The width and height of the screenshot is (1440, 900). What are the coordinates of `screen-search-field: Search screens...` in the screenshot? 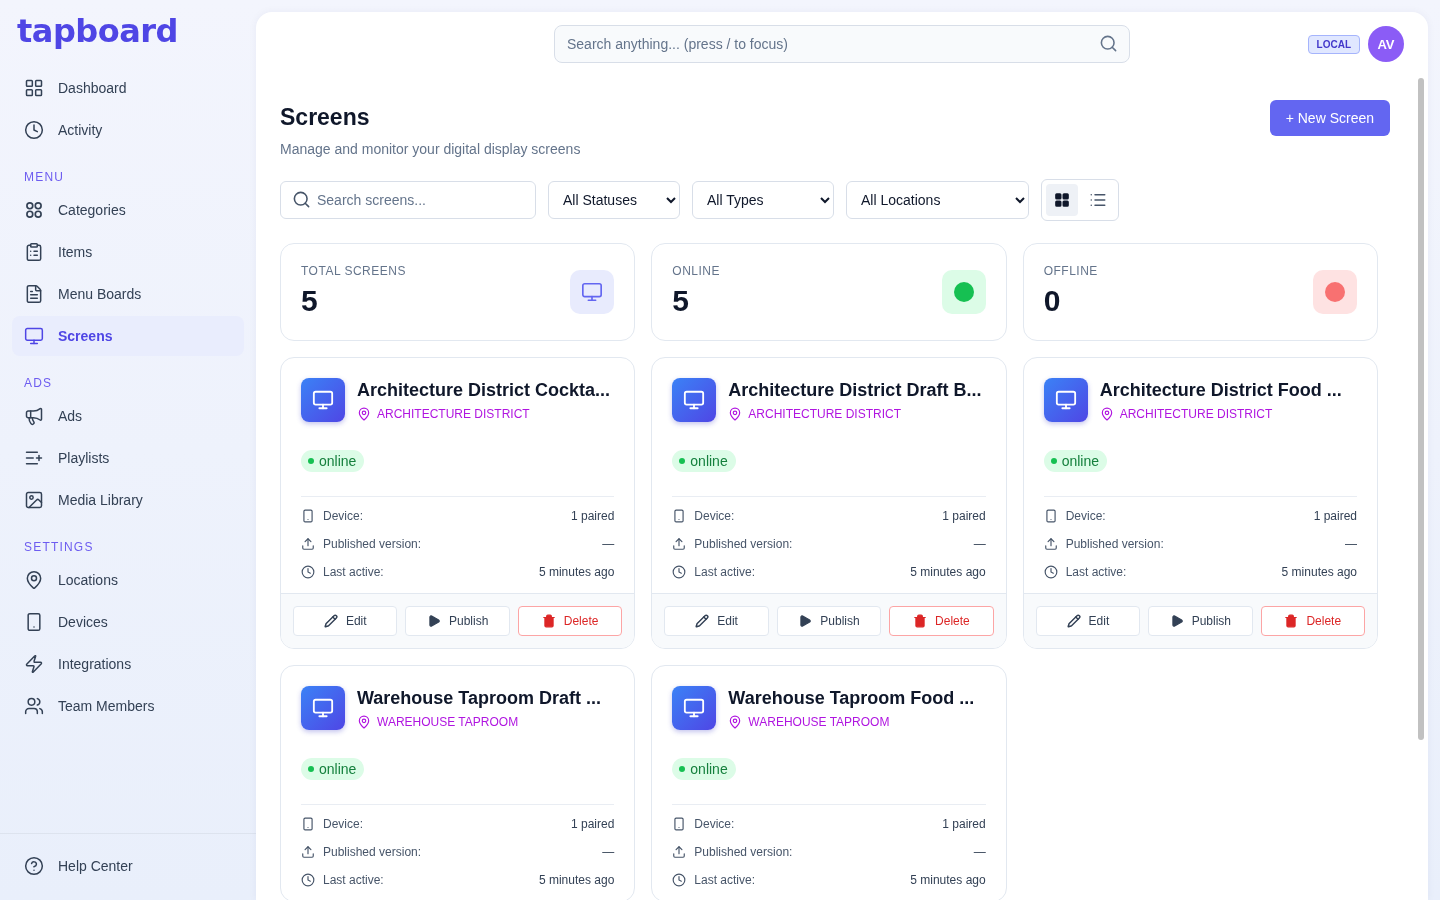 It's located at (408, 200).